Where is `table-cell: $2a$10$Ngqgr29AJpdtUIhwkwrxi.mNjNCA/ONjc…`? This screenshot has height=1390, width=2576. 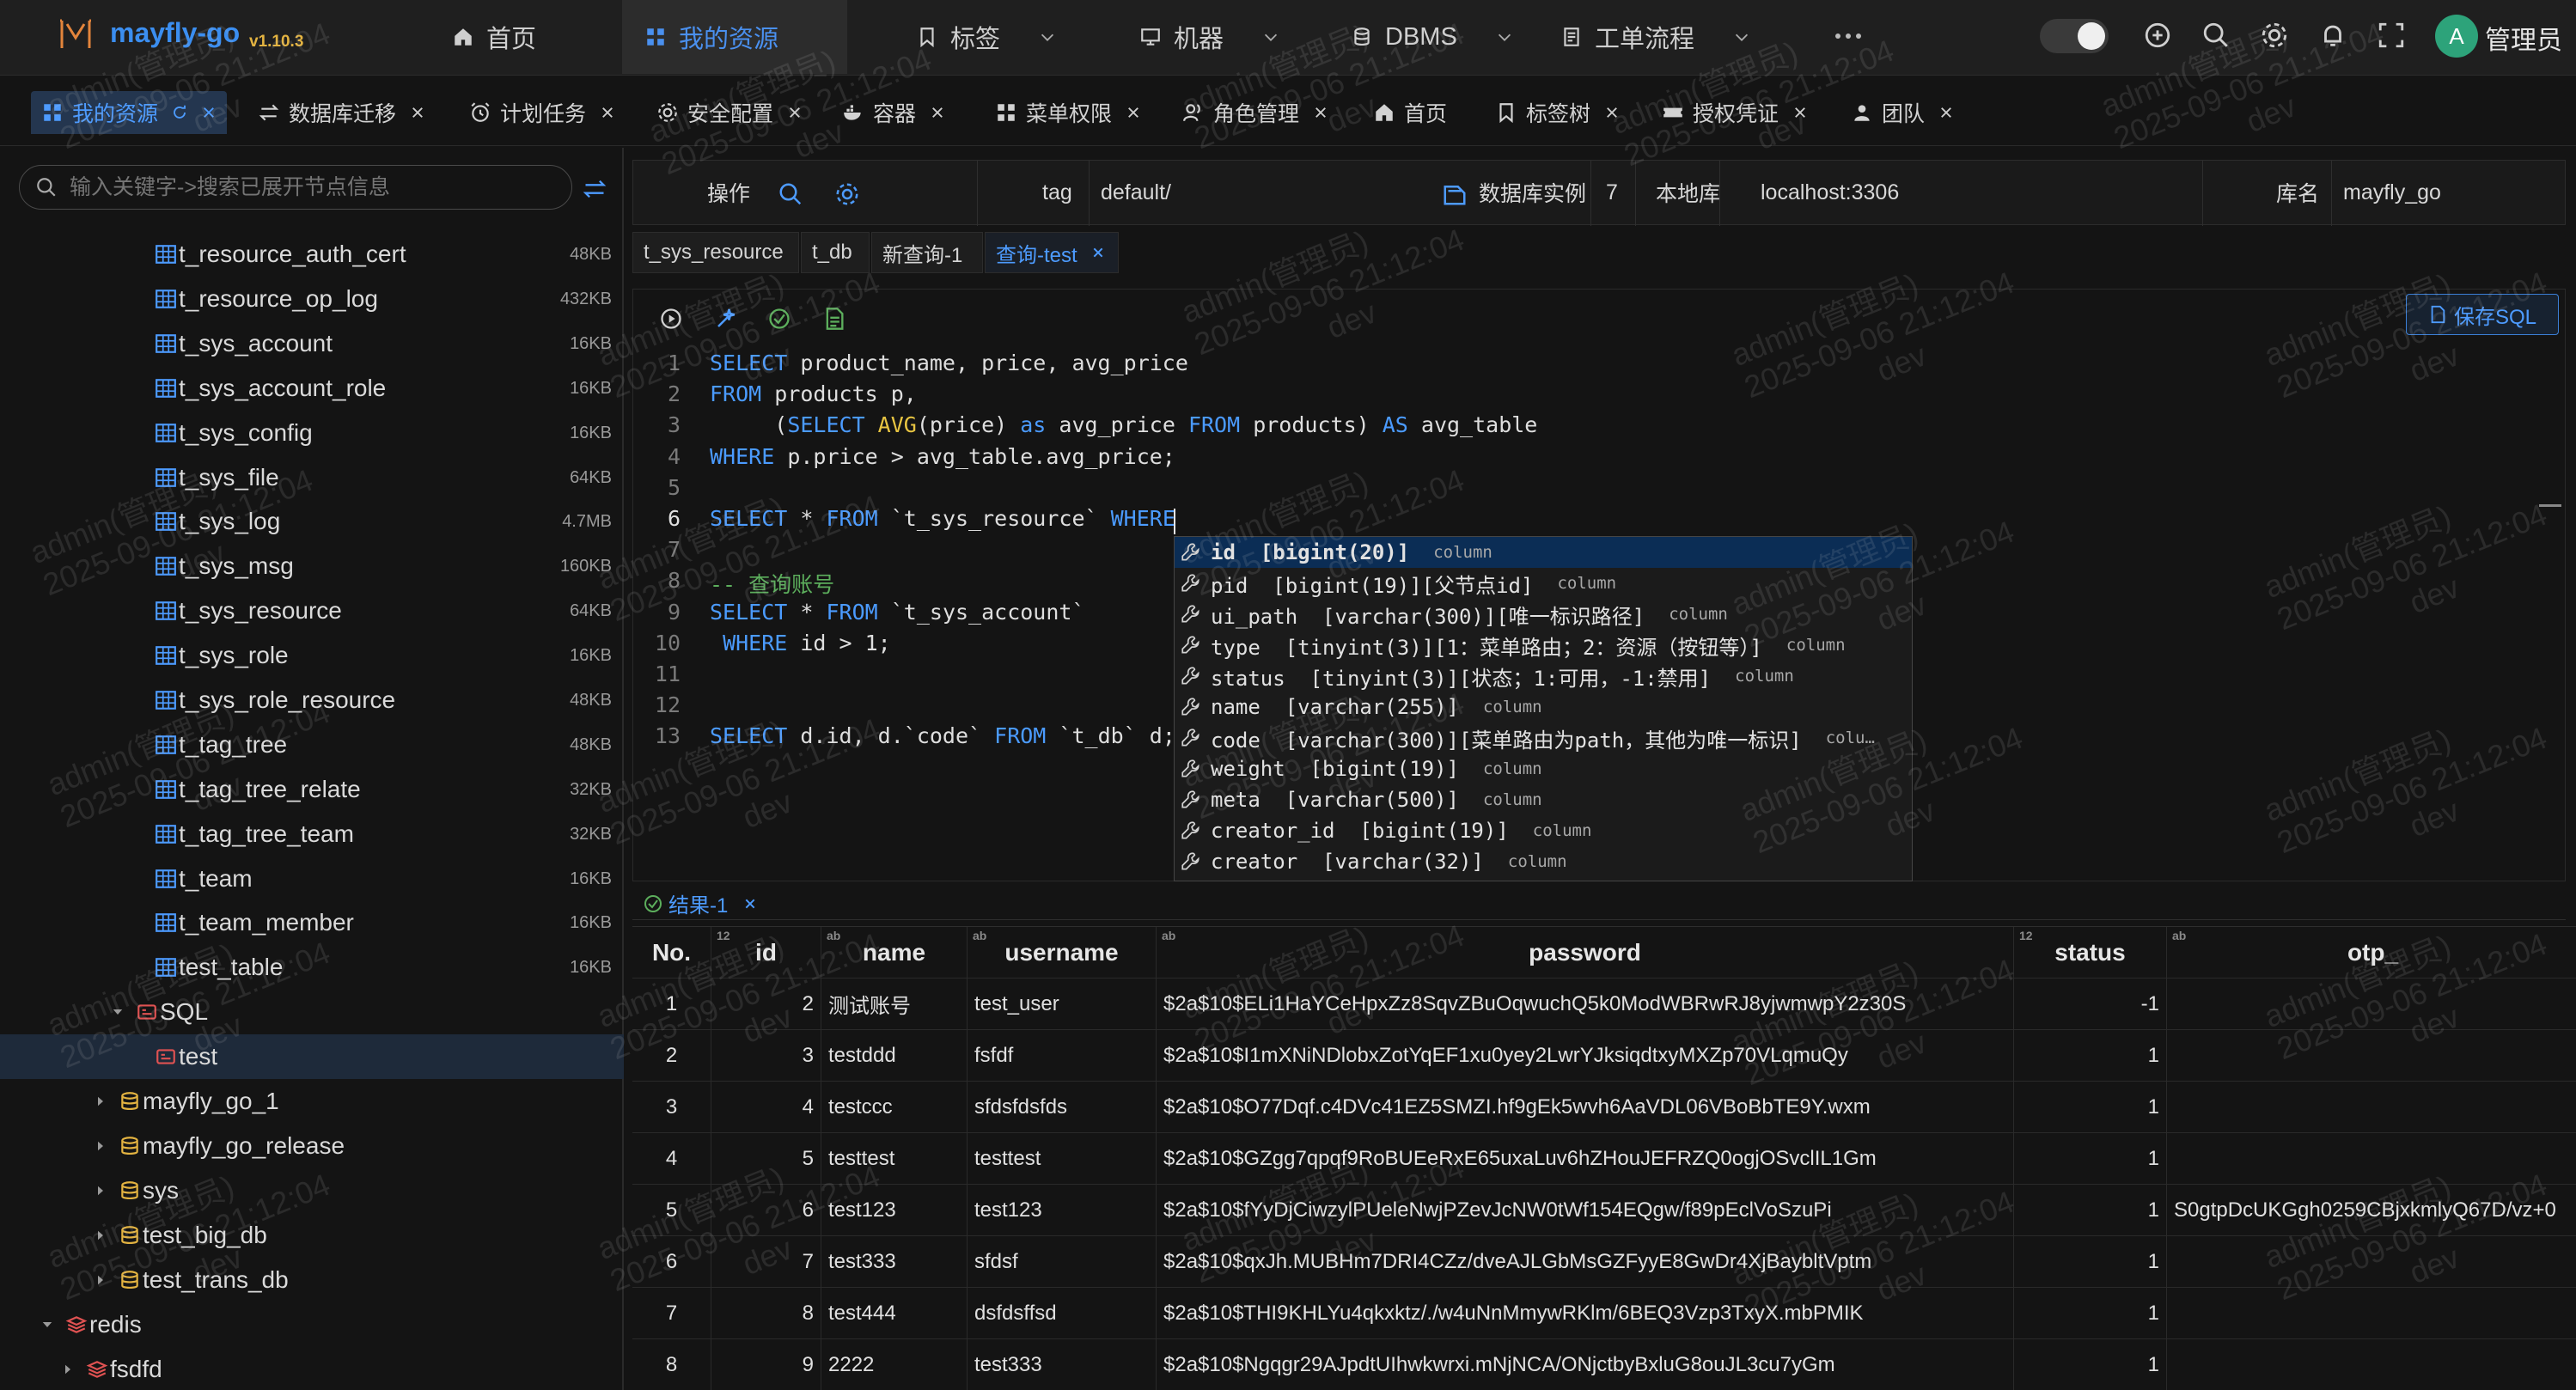
table-cell: $2a$10$Ngqgr29AJpdtUIhwkwrxi.mNjNCA/ONjc… is located at coordinates (1585, 1364).